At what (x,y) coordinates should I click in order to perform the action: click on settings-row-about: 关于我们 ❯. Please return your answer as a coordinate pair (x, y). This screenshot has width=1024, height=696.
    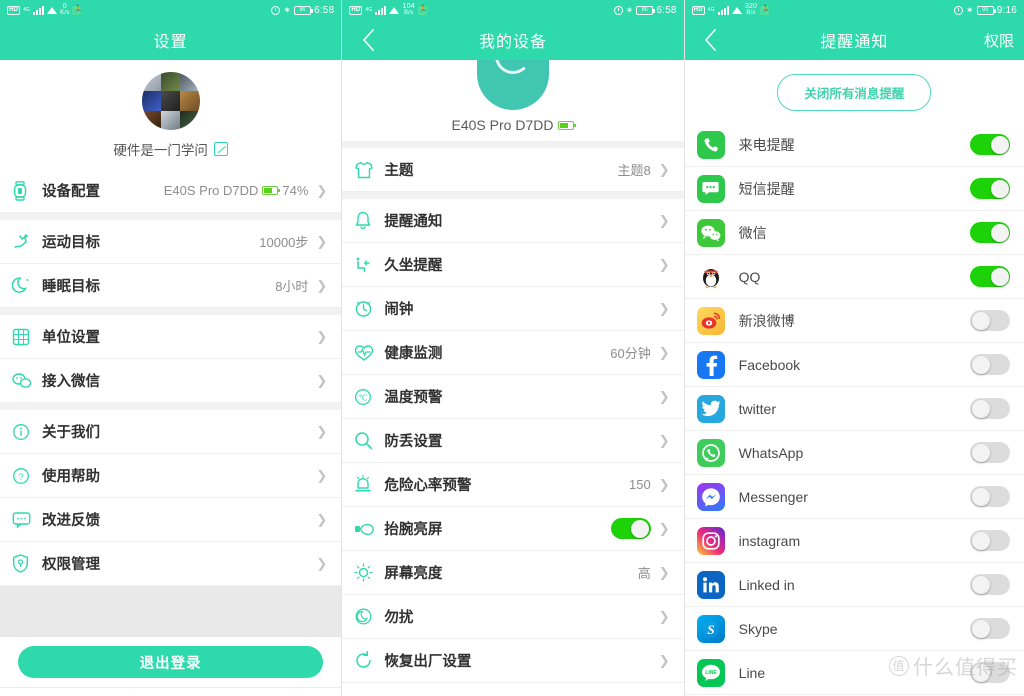
    Looking at the image, I should click on (171, 432).